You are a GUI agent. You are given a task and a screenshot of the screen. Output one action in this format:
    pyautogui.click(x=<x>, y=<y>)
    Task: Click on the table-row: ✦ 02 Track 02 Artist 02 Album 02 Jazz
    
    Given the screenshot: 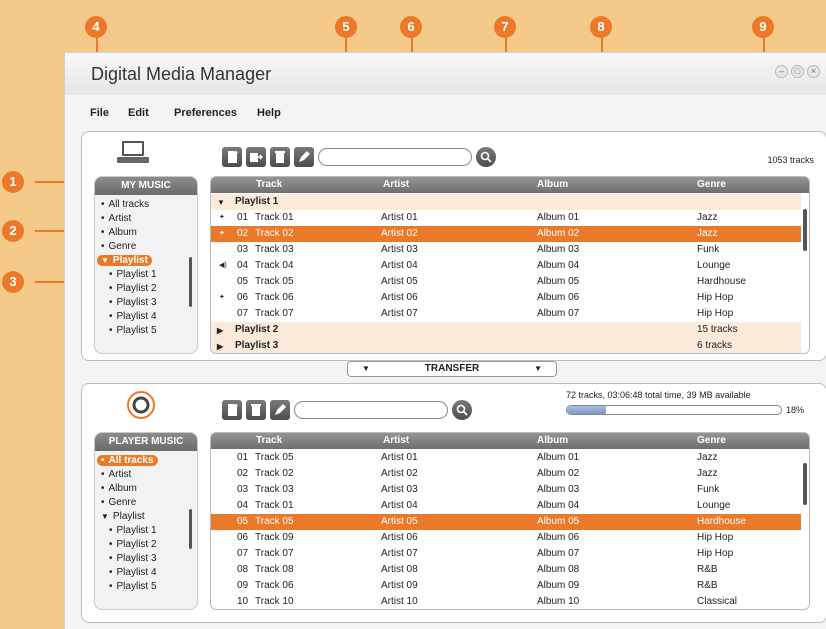 What is the action you would take?
    pyautogui.click(x=506, y=234)
    